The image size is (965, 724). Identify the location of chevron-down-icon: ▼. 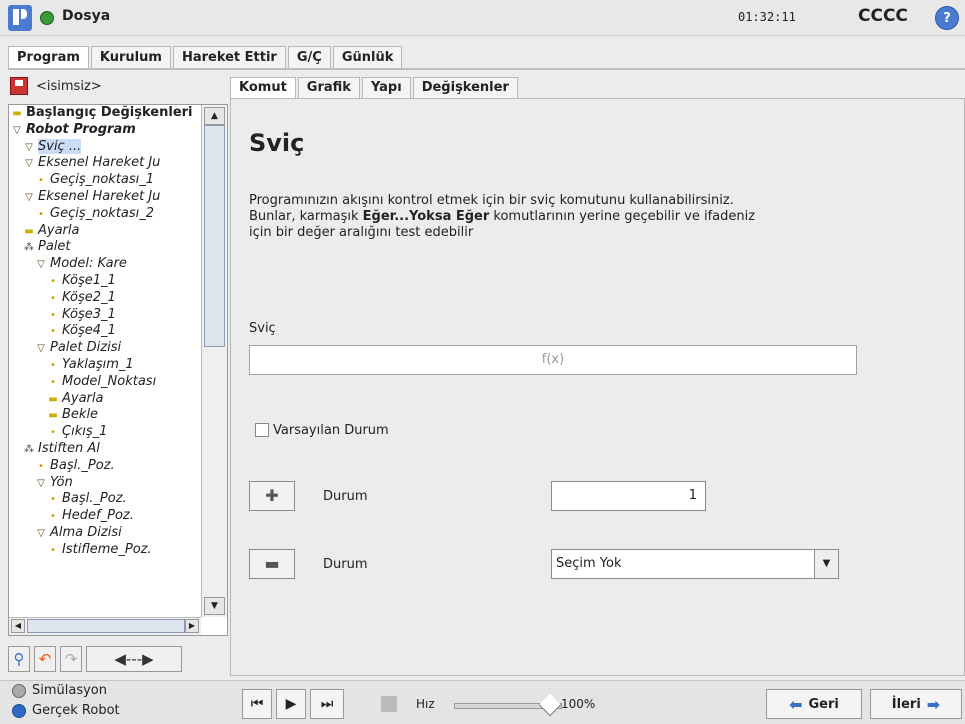
(826, 564).